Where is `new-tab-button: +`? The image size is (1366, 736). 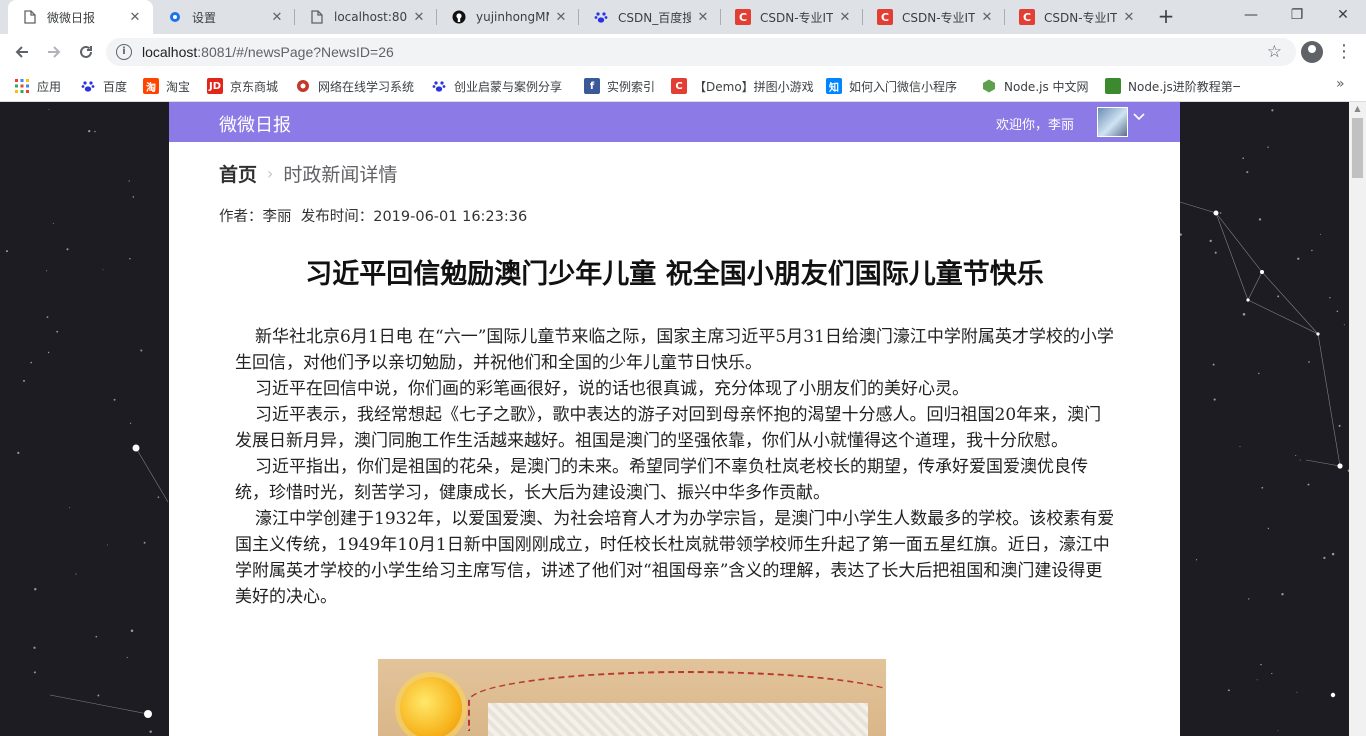
new-tab-button: + is located at coordinates (1166, 17).